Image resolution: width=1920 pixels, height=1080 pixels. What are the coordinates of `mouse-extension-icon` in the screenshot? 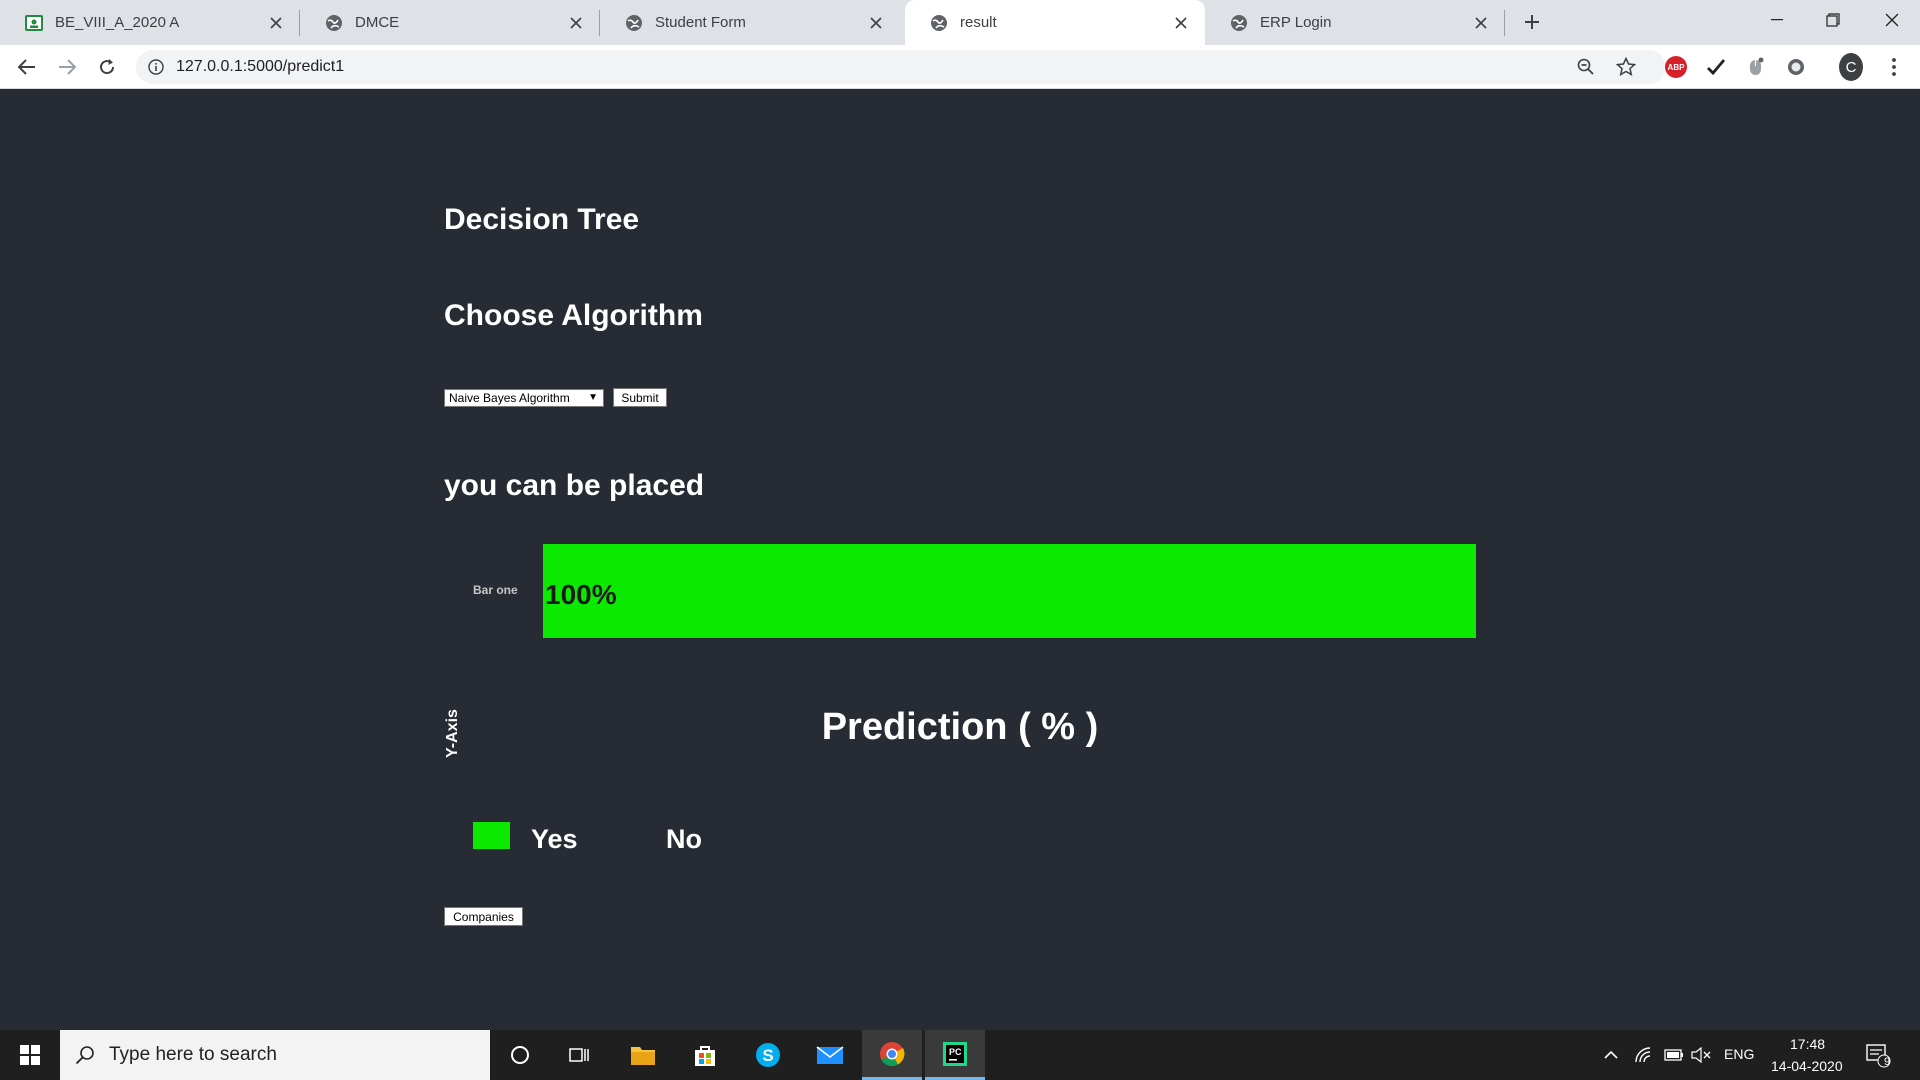 It's located at (1756, 67).